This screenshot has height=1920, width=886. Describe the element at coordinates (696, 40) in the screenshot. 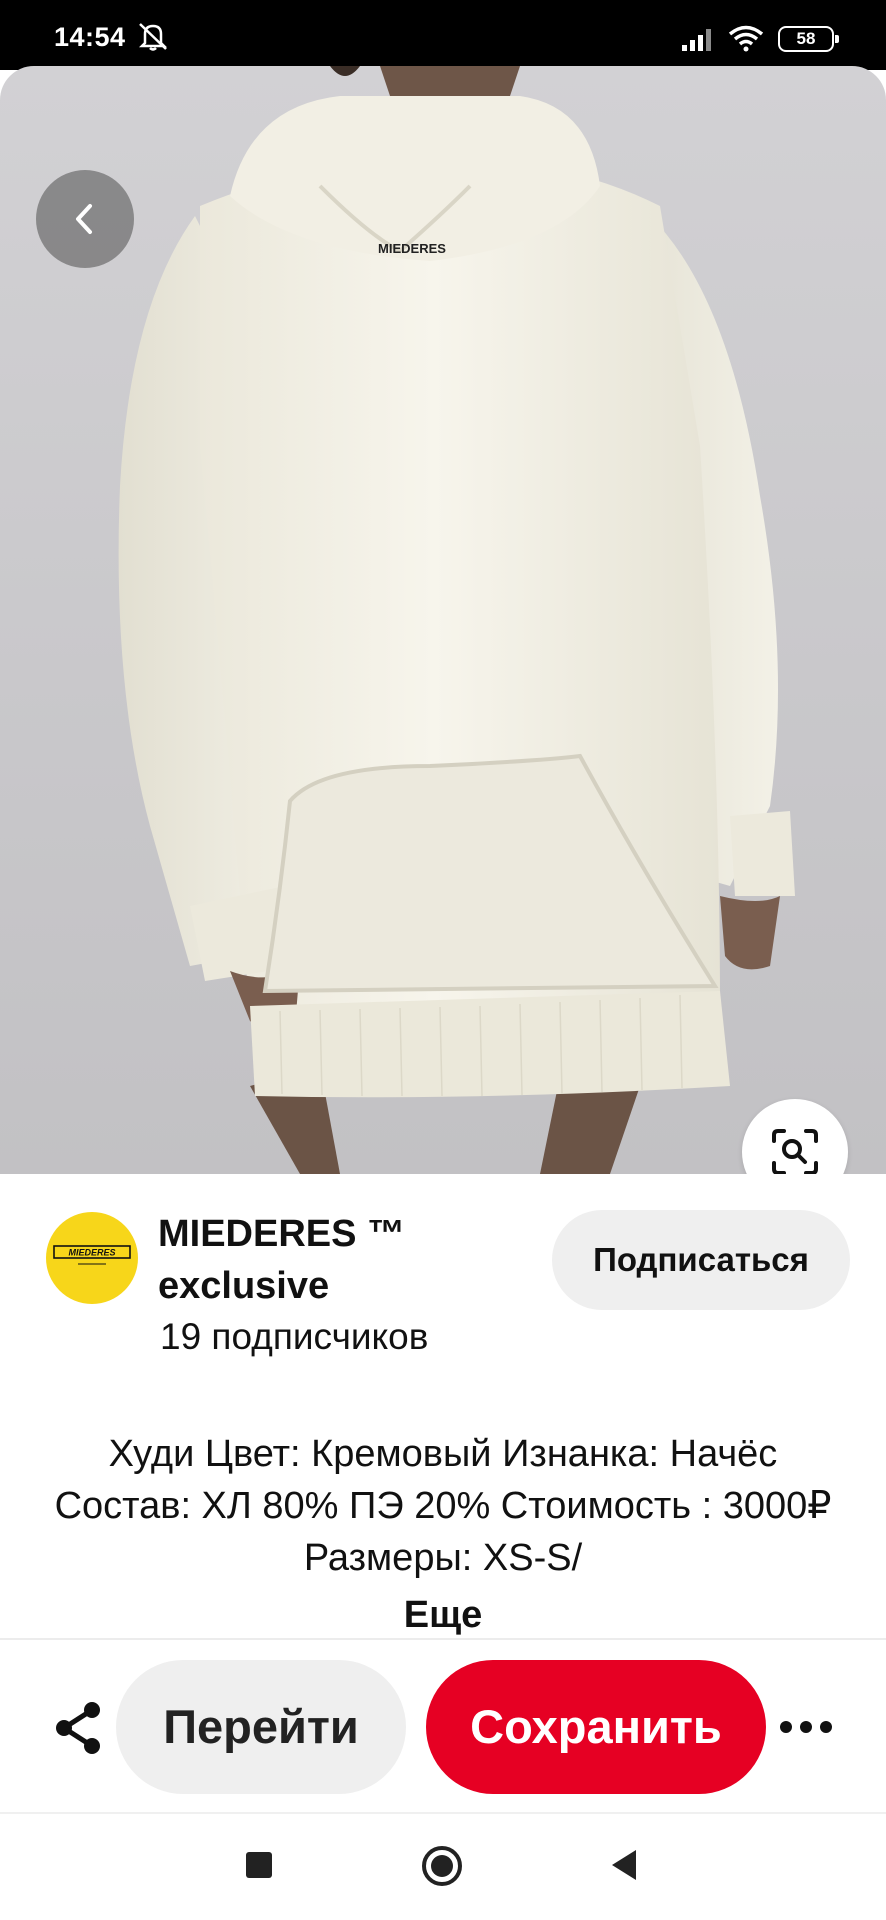

I see `signal-icon` at that location.